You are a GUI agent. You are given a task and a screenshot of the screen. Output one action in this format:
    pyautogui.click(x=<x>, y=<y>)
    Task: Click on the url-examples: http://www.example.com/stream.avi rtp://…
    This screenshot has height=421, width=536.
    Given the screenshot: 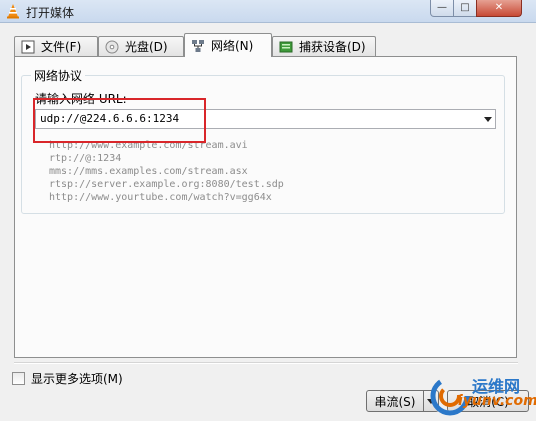 What is the action you would take?
    pyautogui.click(x=166, y=171)
    